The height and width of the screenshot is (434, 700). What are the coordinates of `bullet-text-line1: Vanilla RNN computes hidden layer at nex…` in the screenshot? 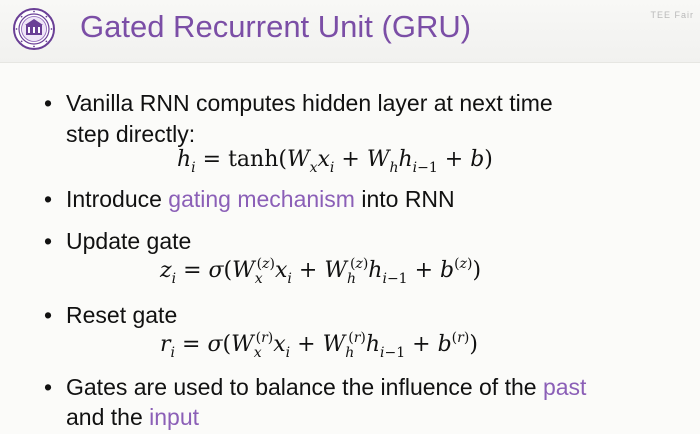 It's located at (309, 103).